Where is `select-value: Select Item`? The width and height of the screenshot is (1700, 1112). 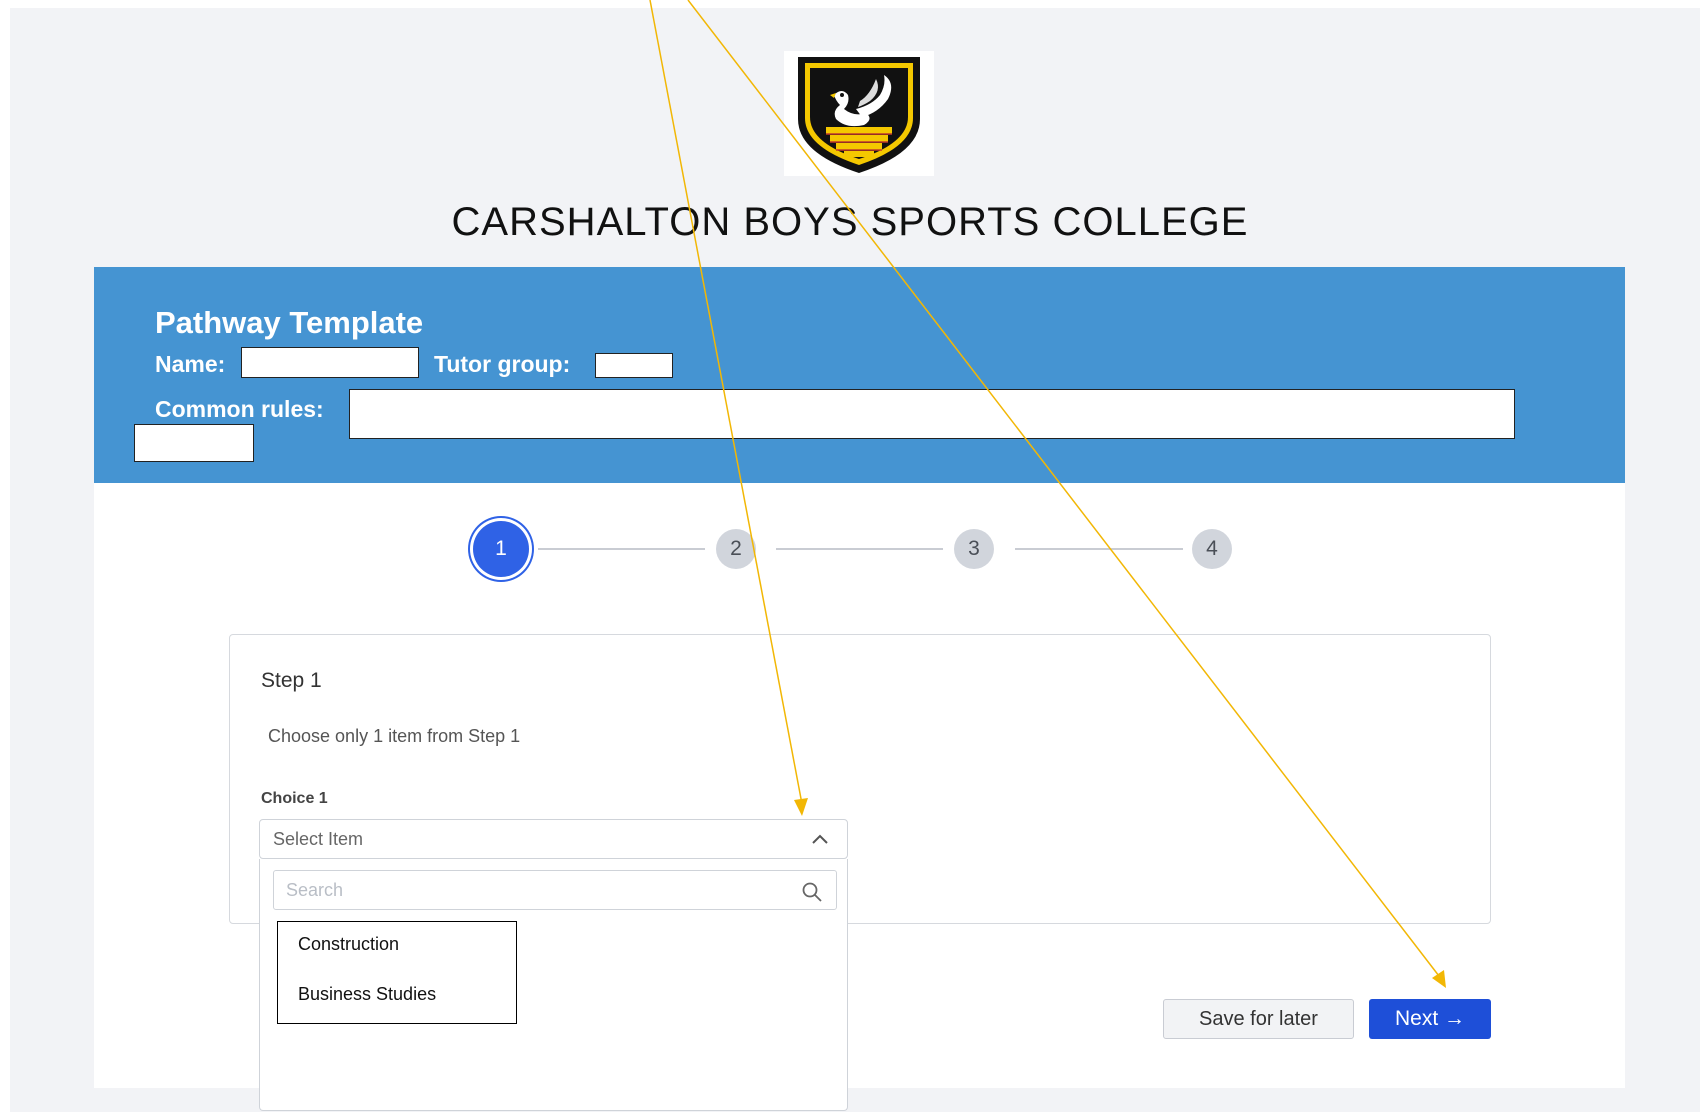
select-value: Select Item is located at coordinates (318, 839).